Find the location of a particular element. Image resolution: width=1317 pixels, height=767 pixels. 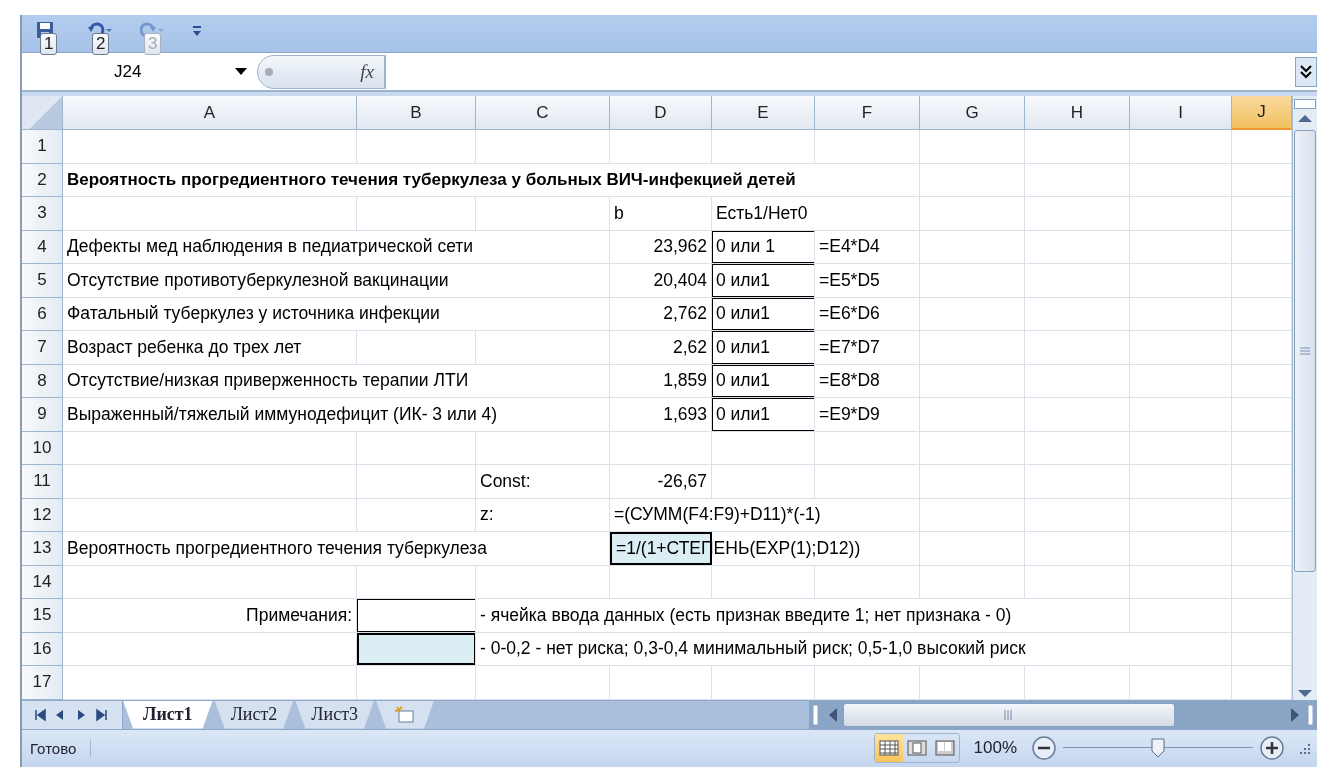

column-header: C is located at coordinates (543, 113).